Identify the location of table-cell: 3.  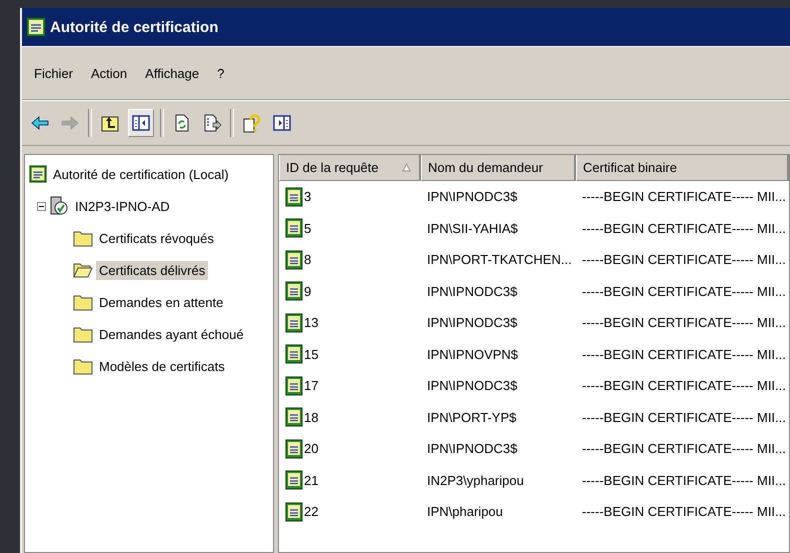
(308, 196).